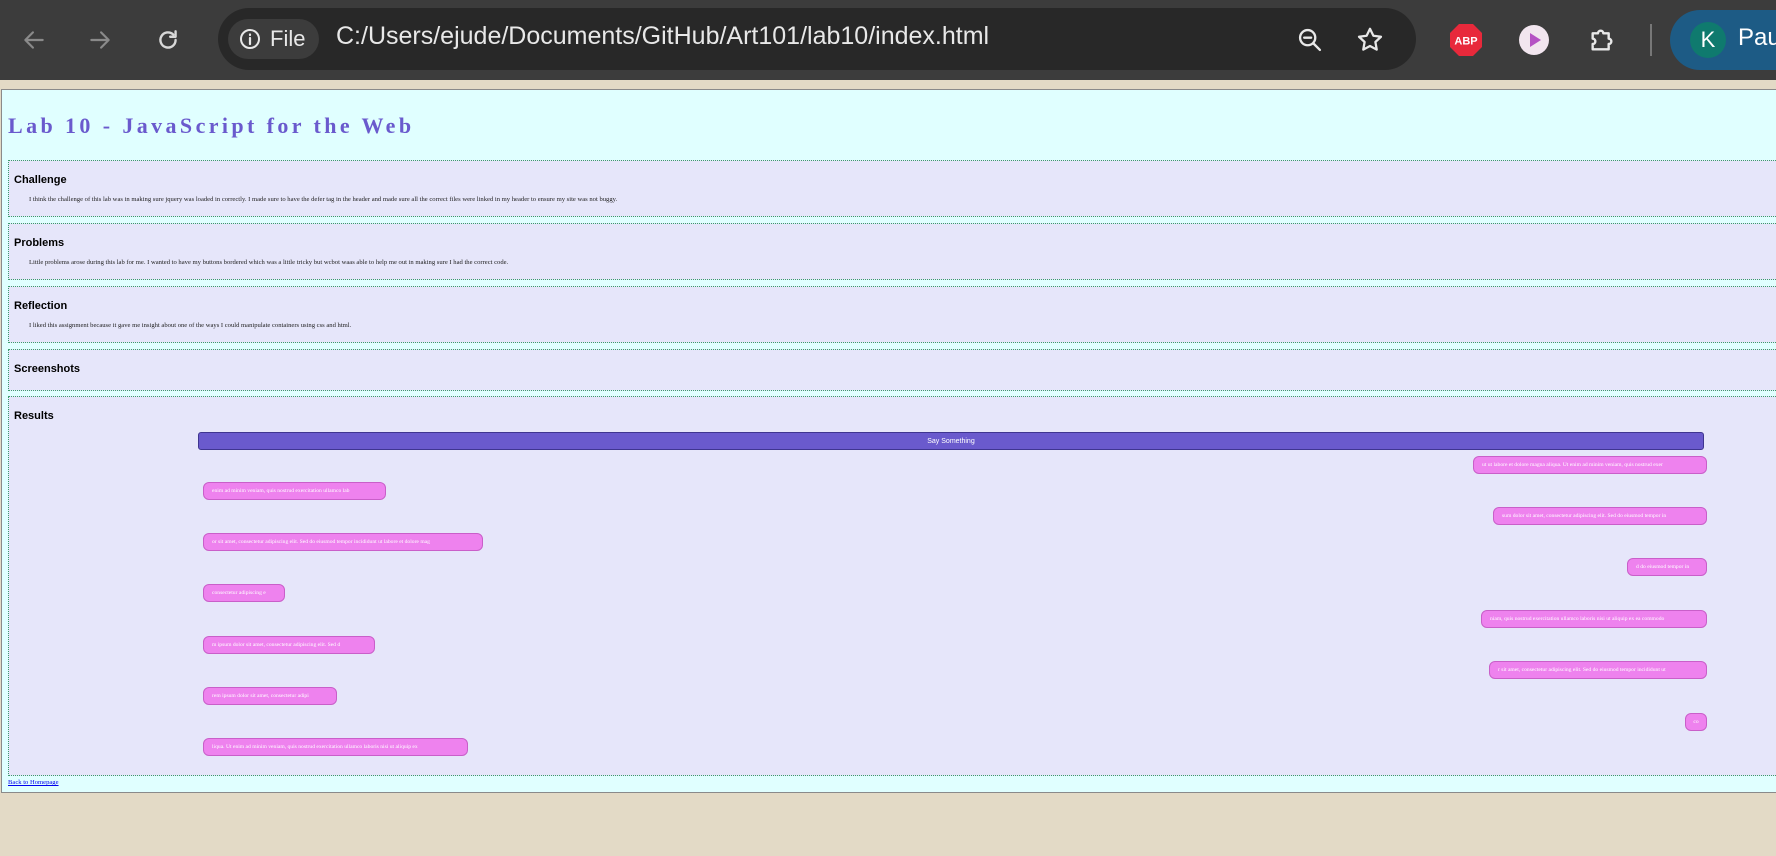  I want to click on media-player-icon, so click(1534, 40).